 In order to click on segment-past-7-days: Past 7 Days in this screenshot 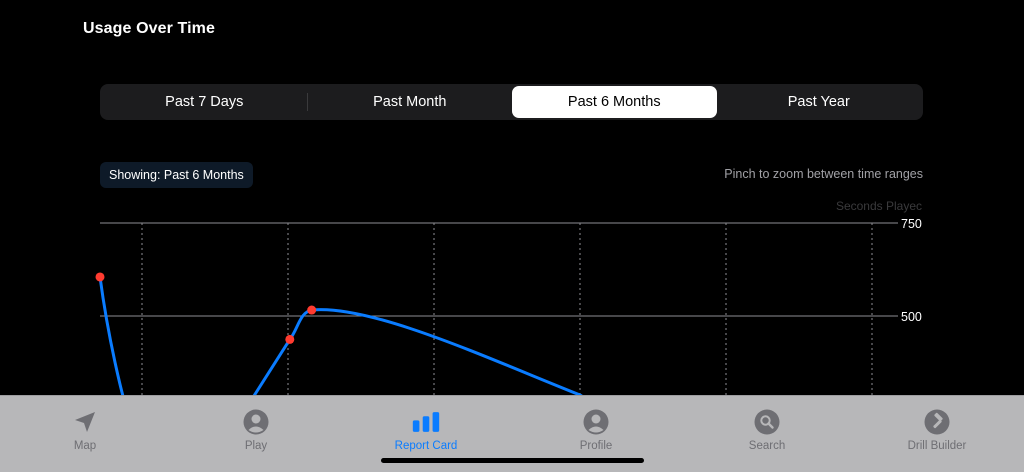, I will do `click(204, 102)`.